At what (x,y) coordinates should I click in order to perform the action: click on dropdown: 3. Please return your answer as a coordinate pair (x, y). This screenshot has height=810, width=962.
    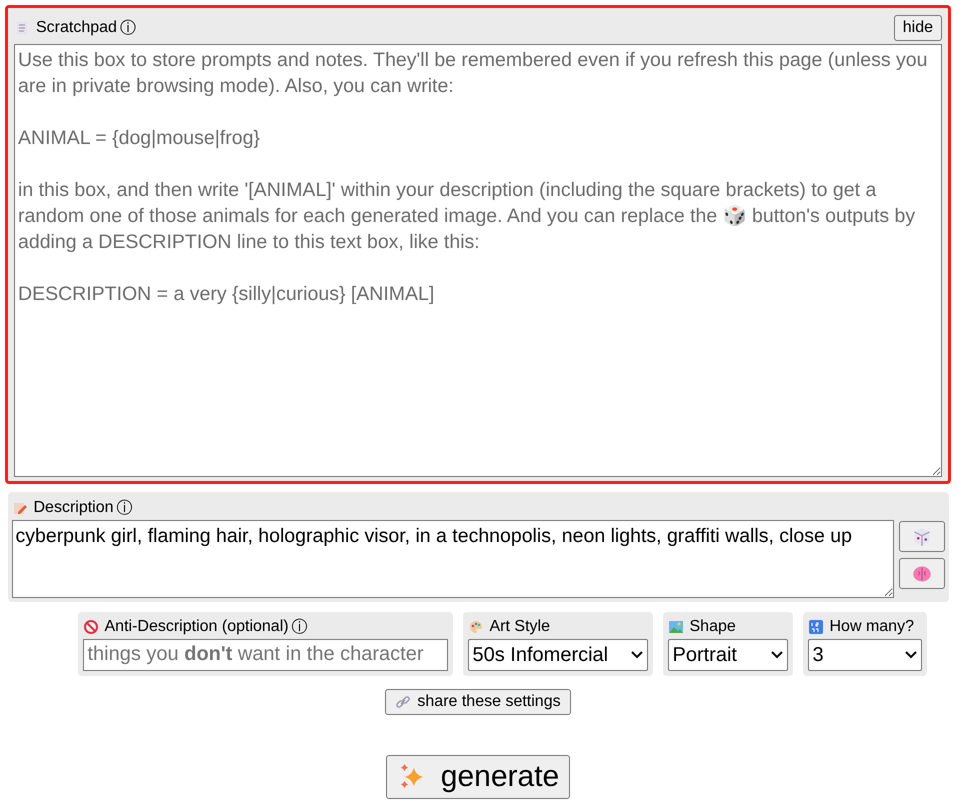
    Looking at the image, I should click on (865, 655).